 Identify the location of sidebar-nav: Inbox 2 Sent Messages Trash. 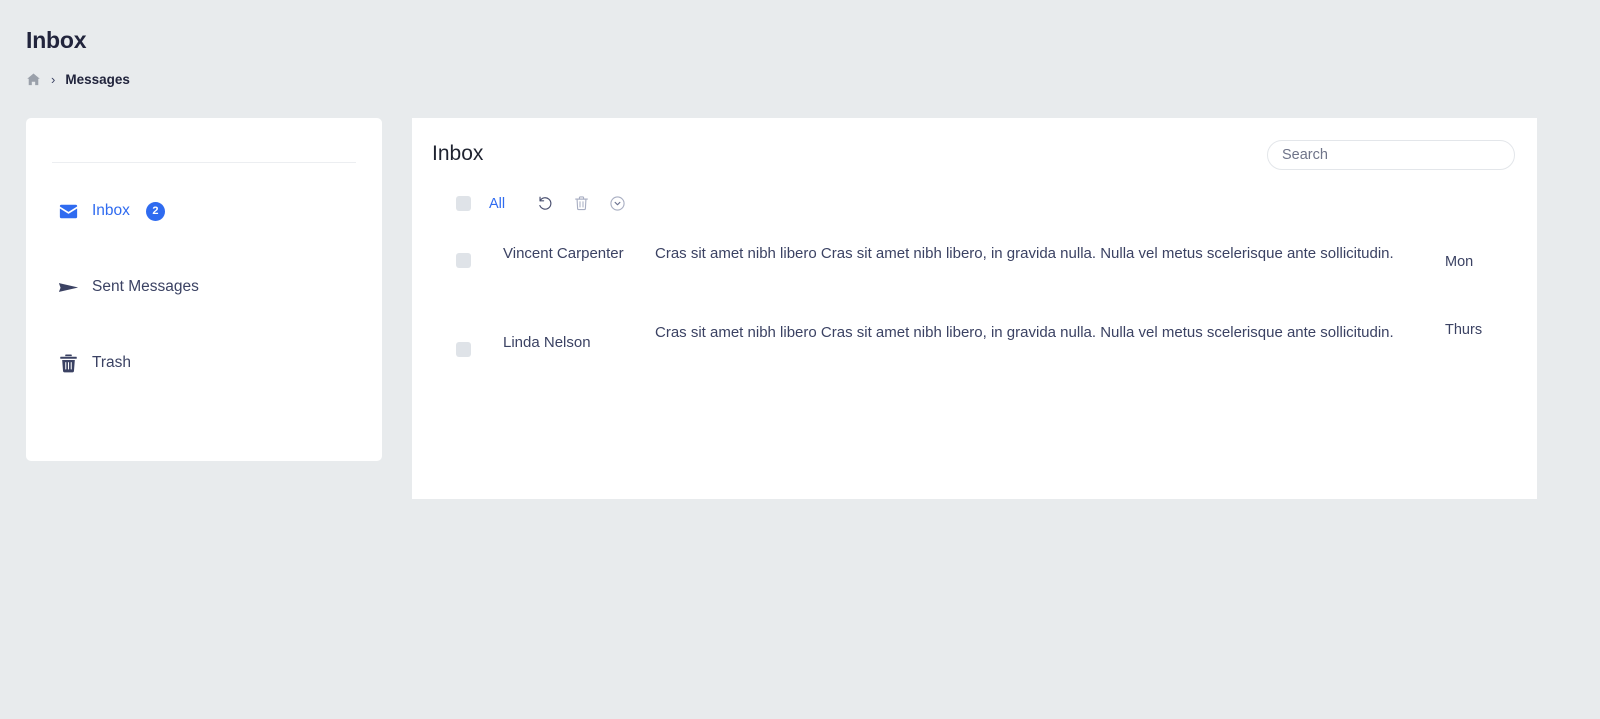
(204, 289).